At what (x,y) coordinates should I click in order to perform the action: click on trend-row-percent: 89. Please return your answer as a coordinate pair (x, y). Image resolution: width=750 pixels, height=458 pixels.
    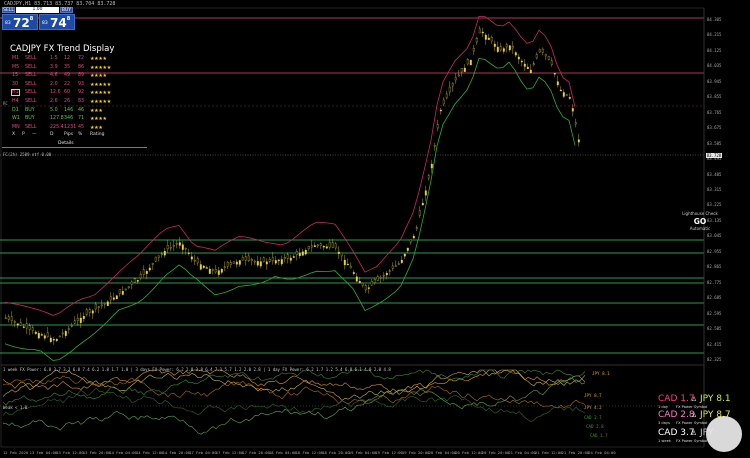
    Looking at the image, I should click on (81, 76).